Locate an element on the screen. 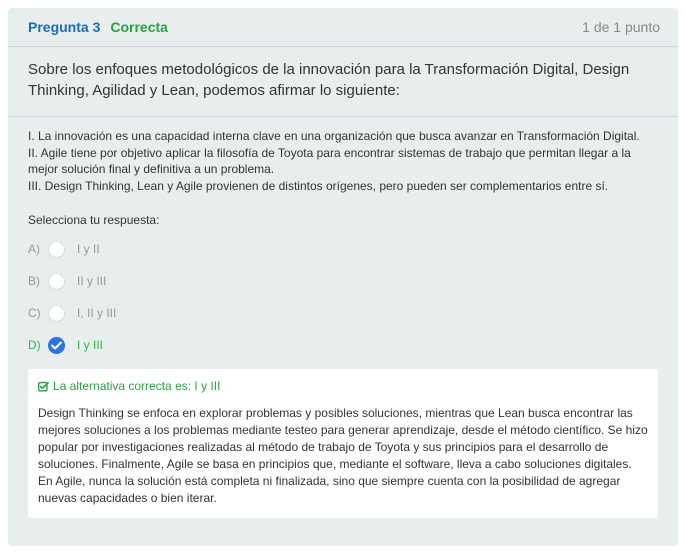  question-number: Pregunta 3 is located at coordinates (64, 27).